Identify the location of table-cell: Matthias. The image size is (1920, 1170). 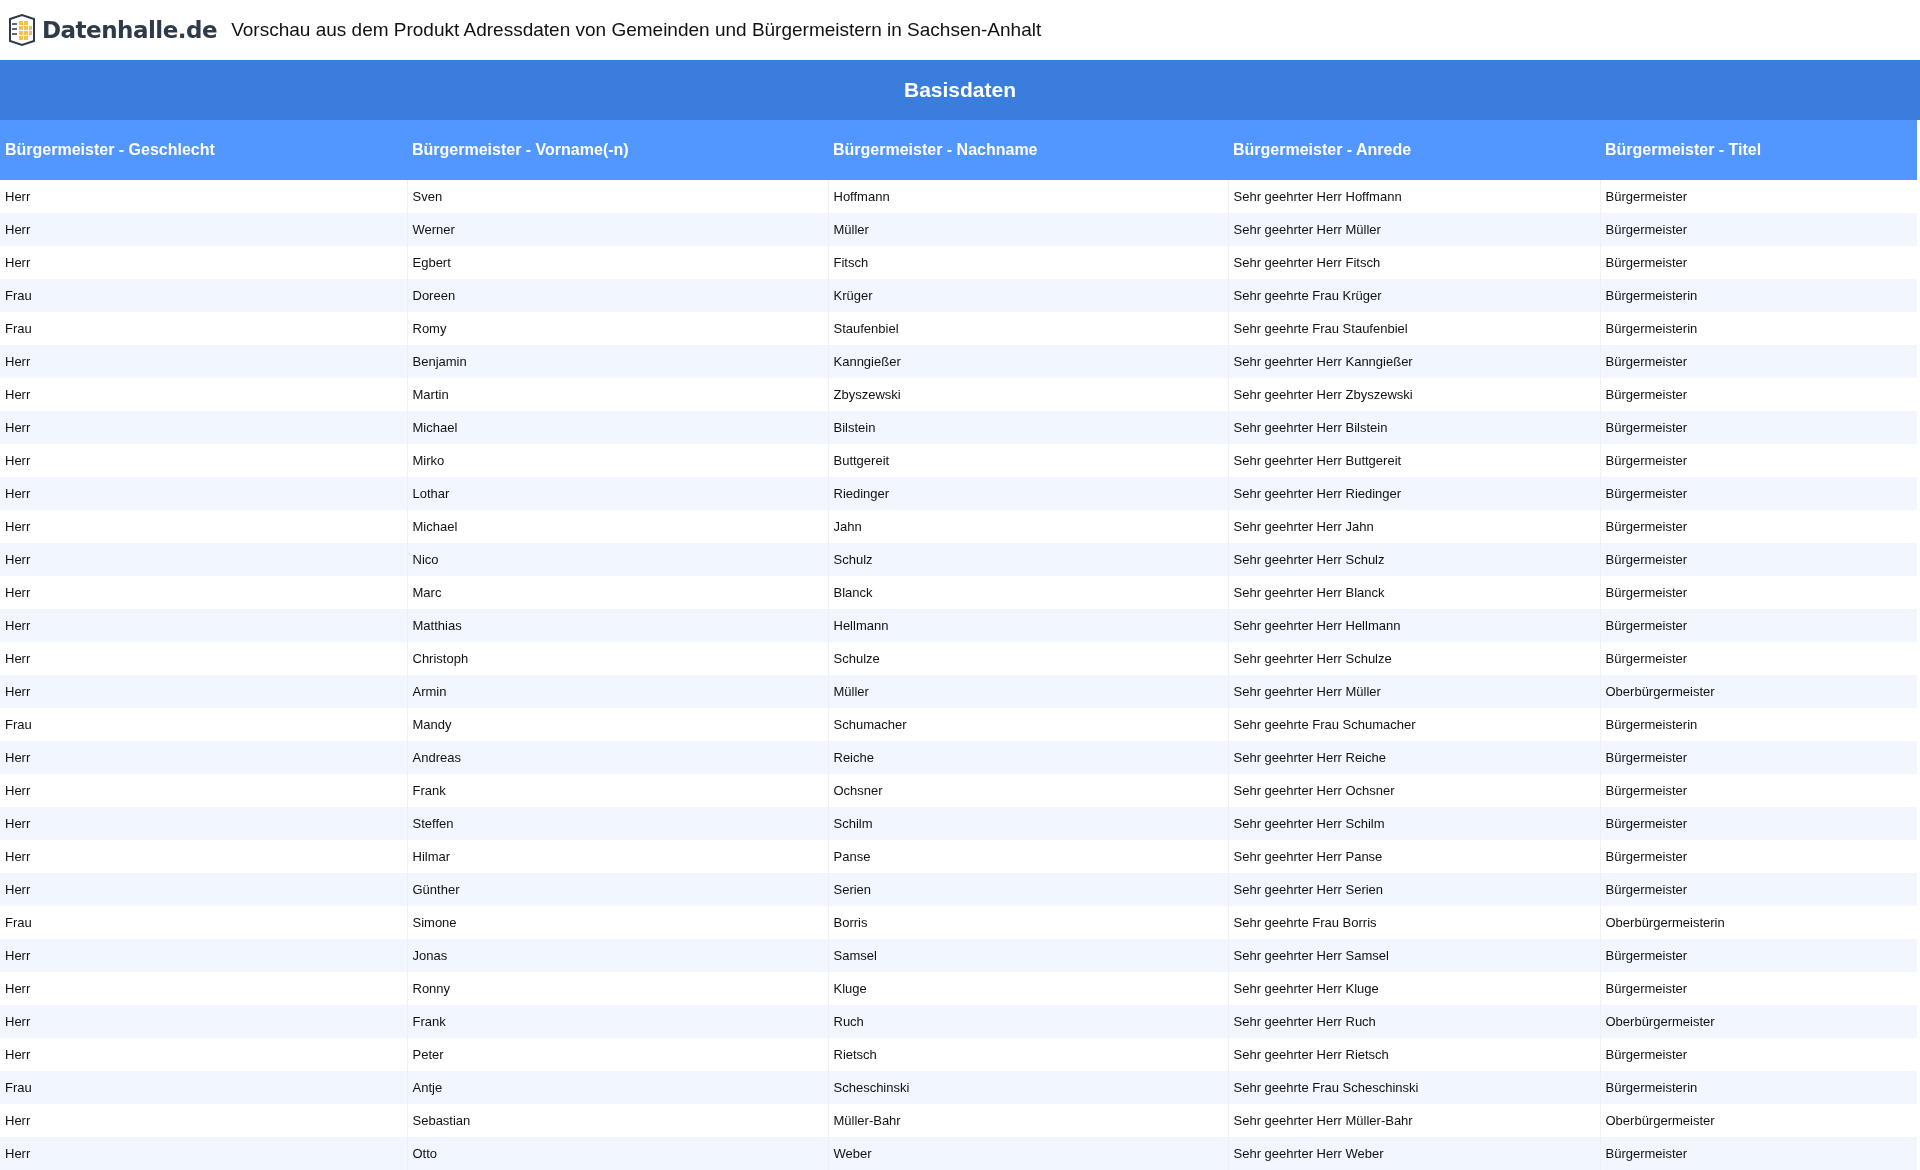
(617, 625).